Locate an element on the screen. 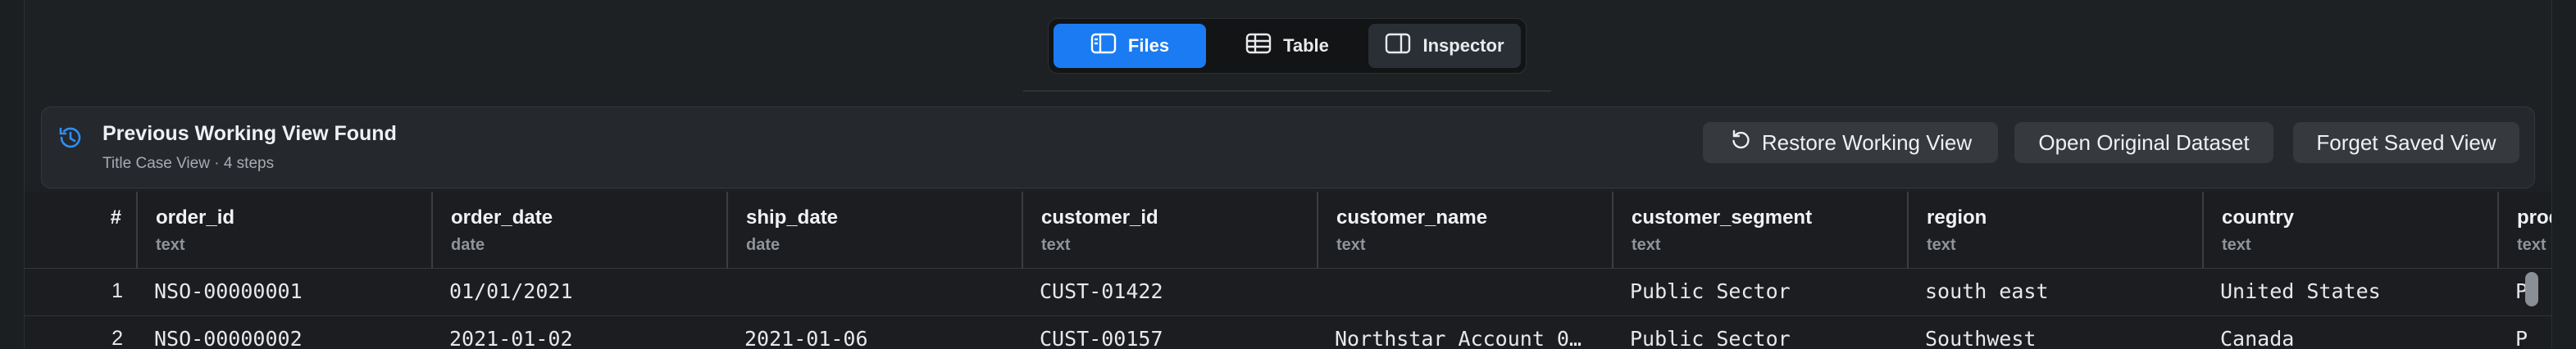 This screenshot has height=349, width=2576. column-name: region is located at coordinates (1957, 217).